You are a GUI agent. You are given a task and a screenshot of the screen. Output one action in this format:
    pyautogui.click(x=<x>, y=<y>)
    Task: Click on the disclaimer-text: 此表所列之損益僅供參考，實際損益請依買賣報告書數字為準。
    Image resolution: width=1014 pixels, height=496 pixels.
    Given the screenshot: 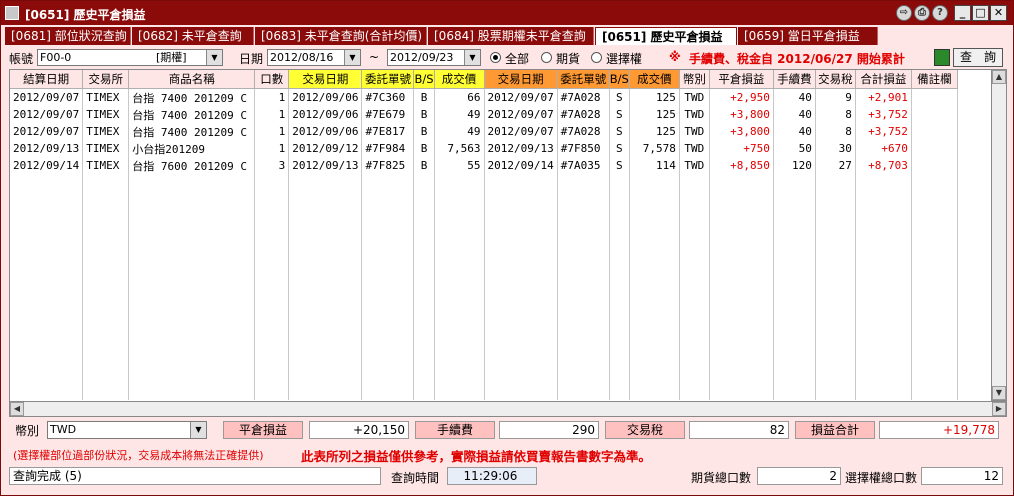 What is the action you would take?
    pyautogui.click(x=476, y=456)
    